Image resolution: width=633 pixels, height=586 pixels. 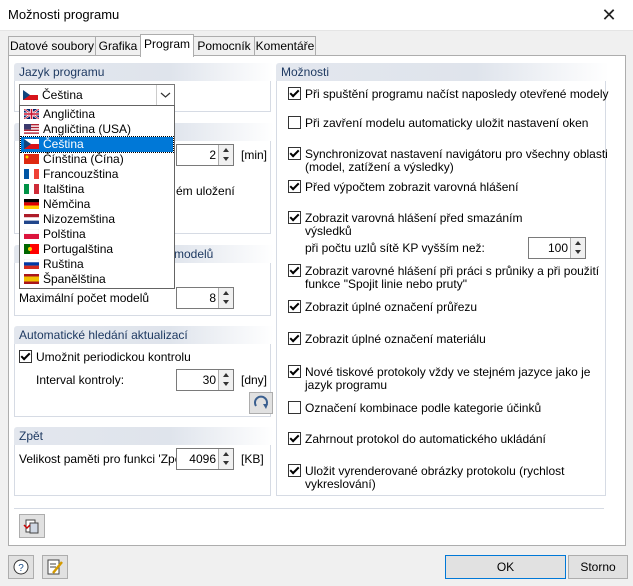 What do you see at coordinates (294, 186) in the screenshot?
I see `option-checkbox-warnings-before-calc` at bounding box center [294, 186].